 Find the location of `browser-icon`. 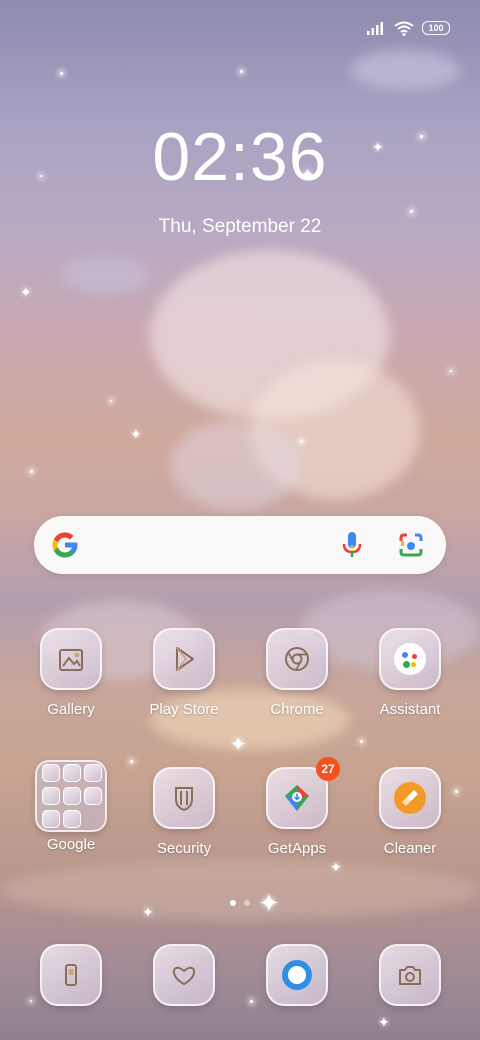

browser-icon is located at coordinates (297, 975).